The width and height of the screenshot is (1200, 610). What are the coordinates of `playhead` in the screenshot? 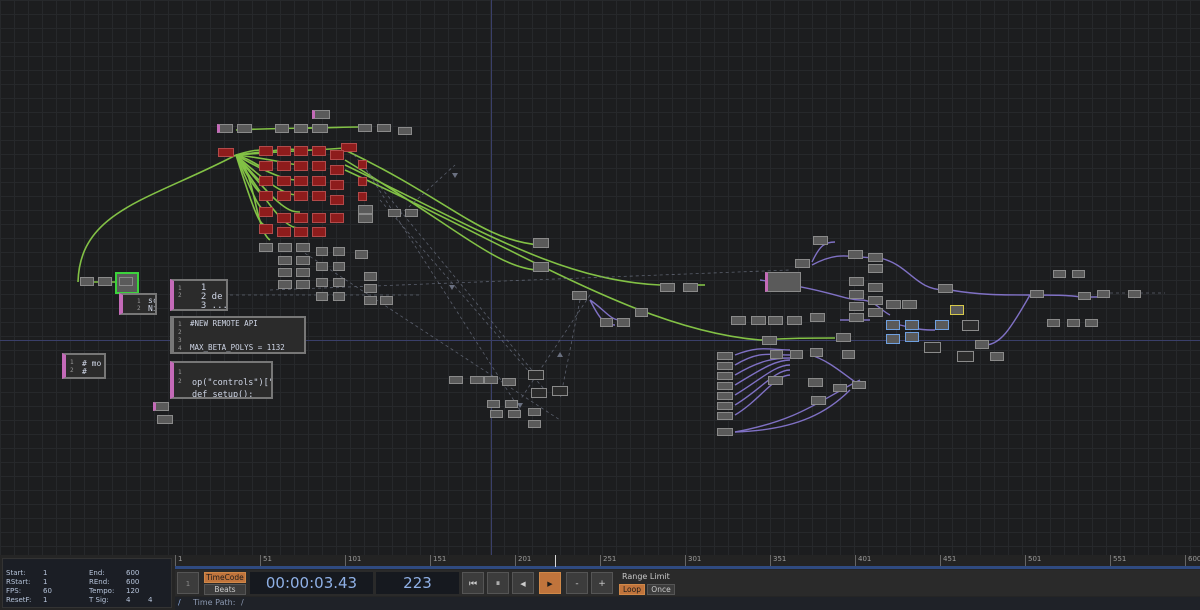 It's located at (555, 561).